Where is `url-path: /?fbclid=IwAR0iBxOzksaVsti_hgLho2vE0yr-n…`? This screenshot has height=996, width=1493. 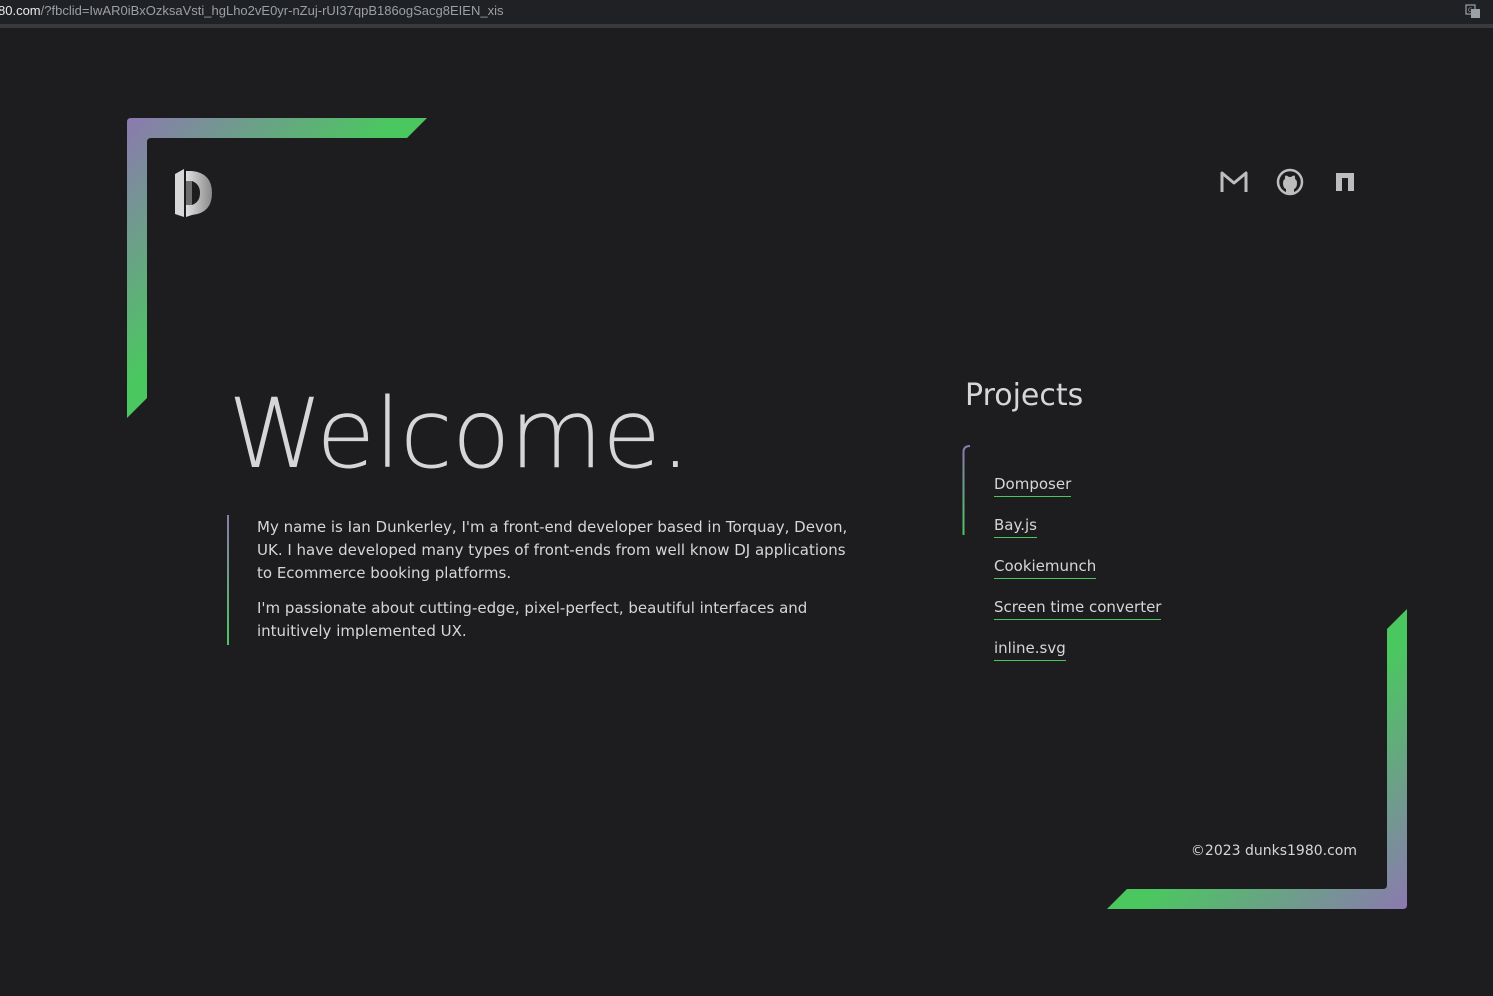
url-path: /?fbclid=IwAR0iBxOzksaVsti_hgLho2vE0yr-n… is located at coordinates (272, 10).